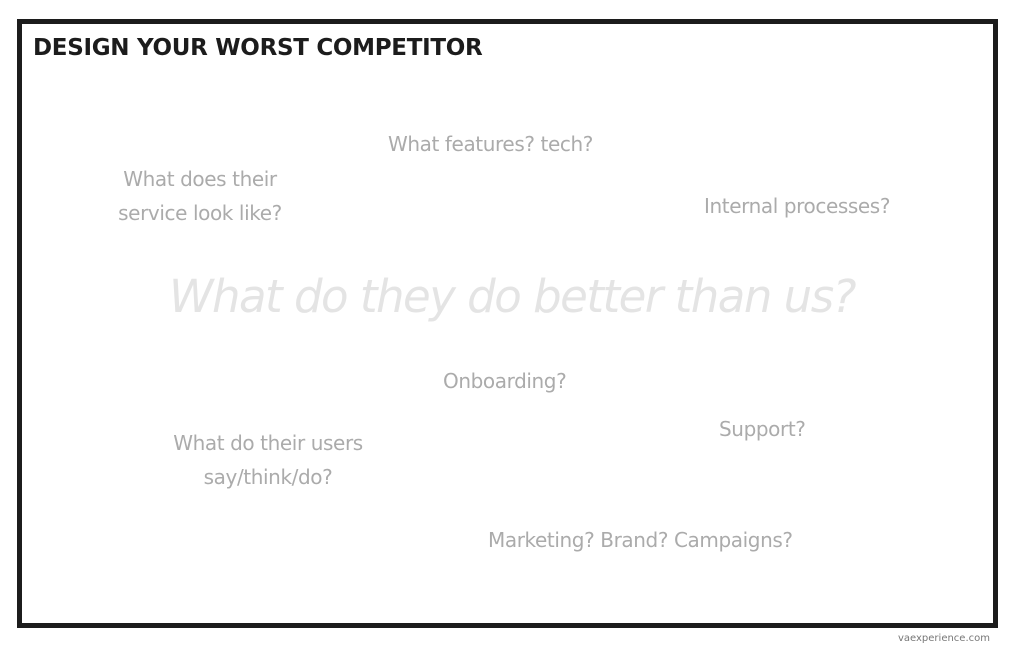  I want to click on prompt-service: What does their service look like?, so click(200, 196).